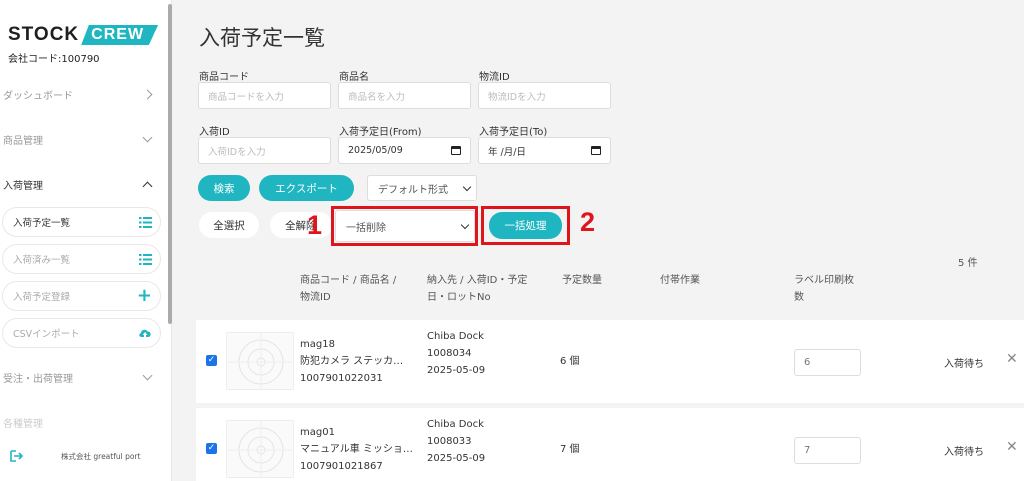  Describe the element at coordinates (81, 296) in the screenshot. I see `sidebar-item-arrival-register: 入荷予定登録 +` at that location.